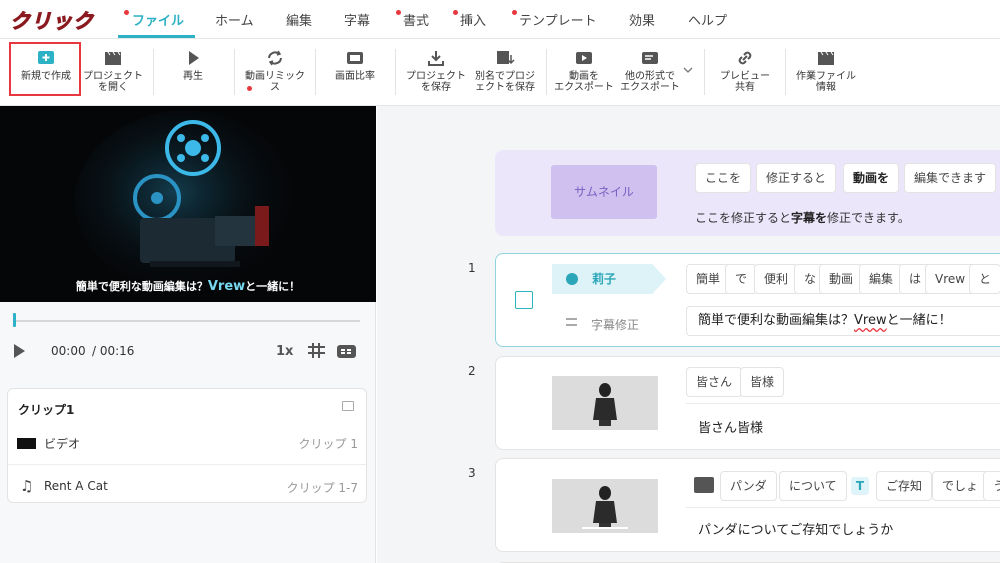  I want to click on word-chip: について, so click(813, 486).